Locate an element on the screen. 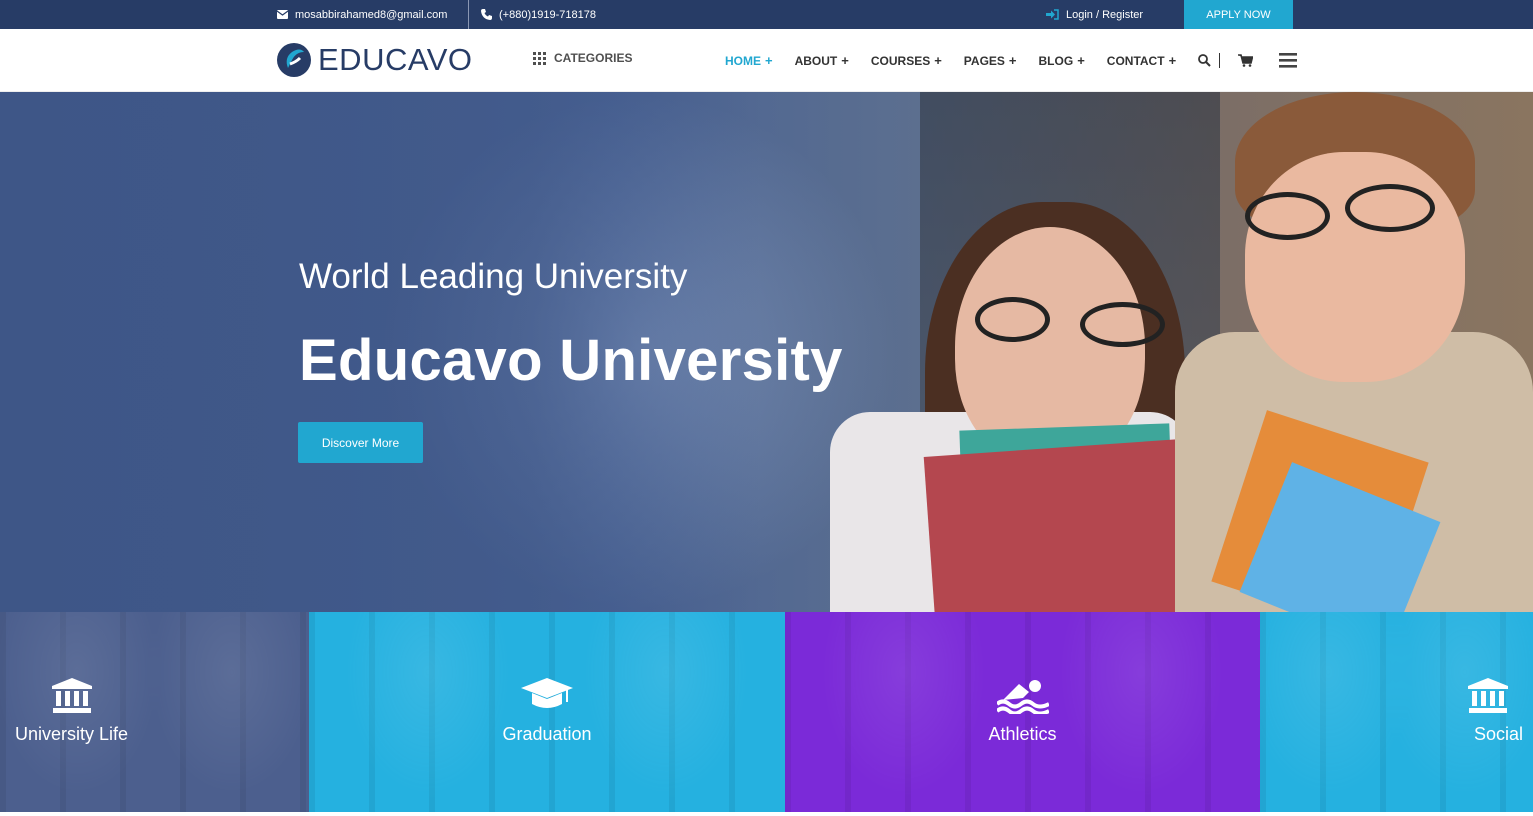 The height and width of the screenshot is (816, 1533). nav-item-about: ABOUT + is located at coordinates (822, 60).